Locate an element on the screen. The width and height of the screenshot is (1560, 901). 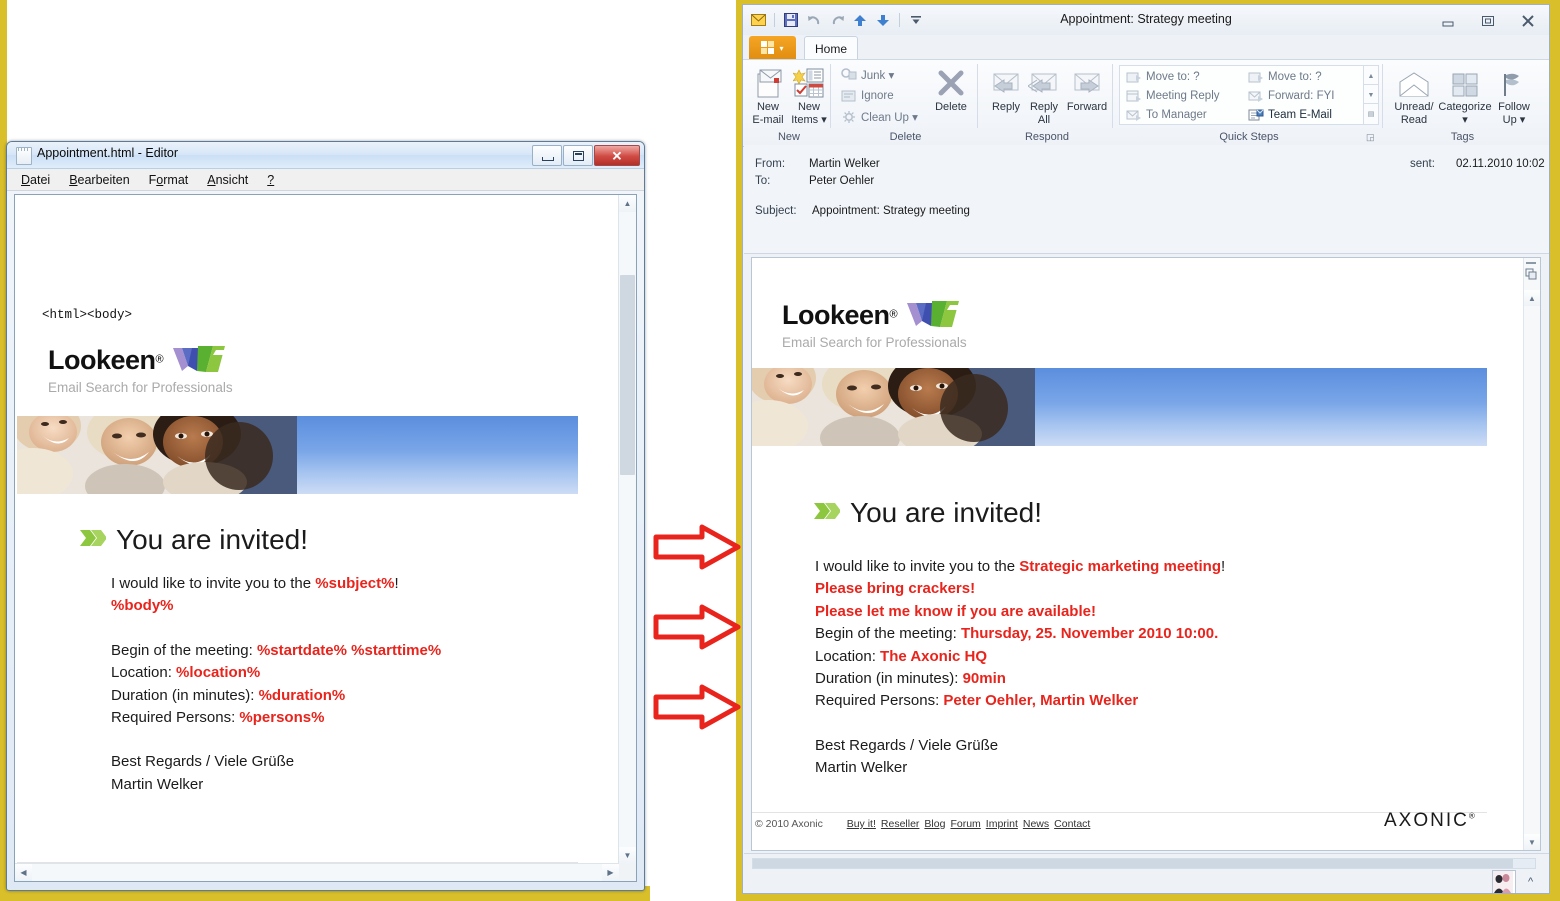
scroll-left-button: ◀ is located at coordinates (23, 872).